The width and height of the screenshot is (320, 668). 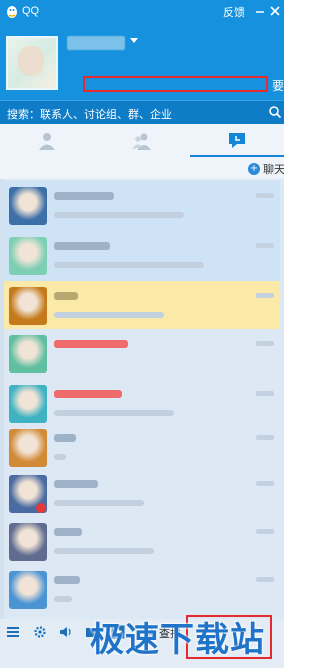 What do you see at coordinates (41, 508) in the screenshot?
I see `unread-badge` at bounding box center [41, 508].